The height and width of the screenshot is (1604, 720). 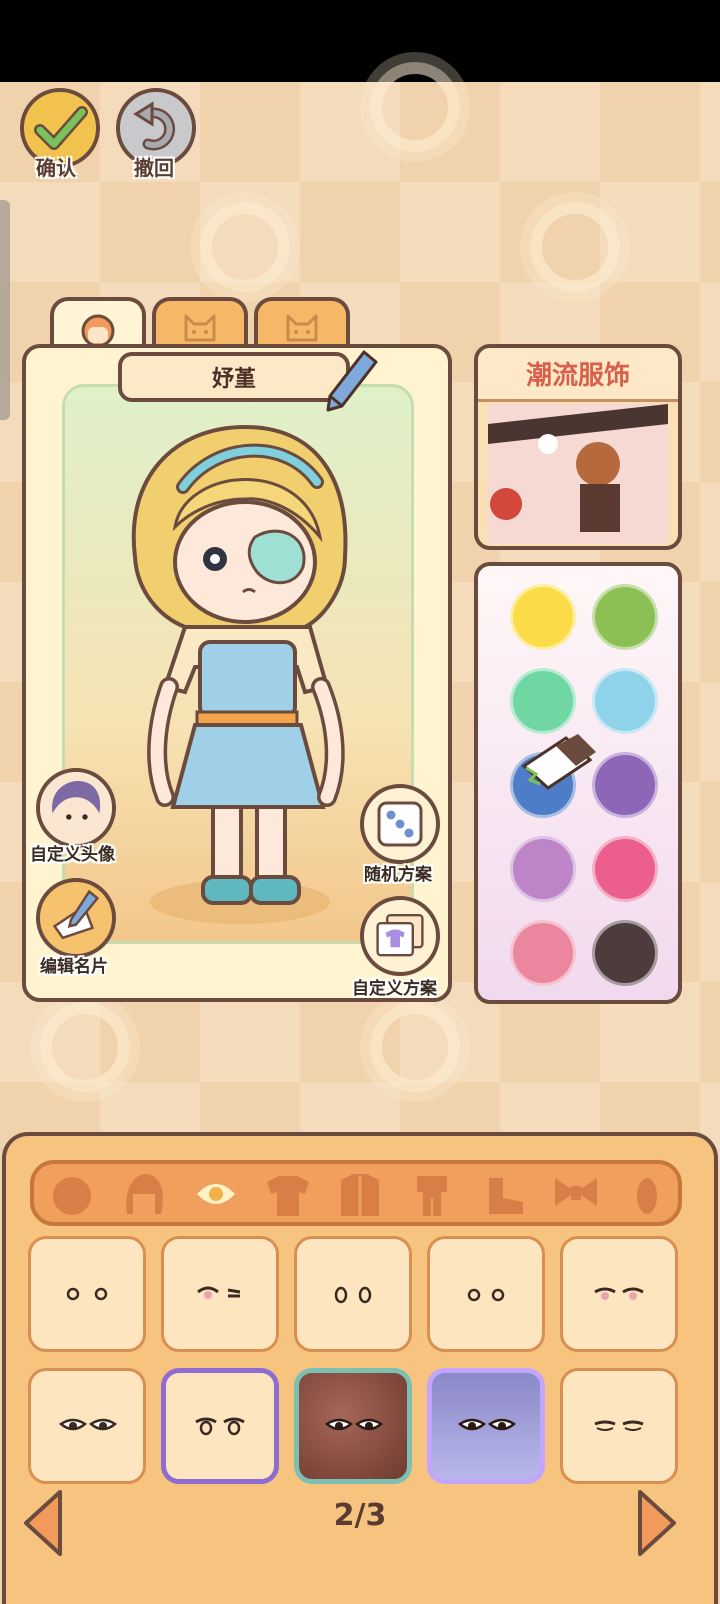 I want to click on outfit-cards-icon, so click(x=400, y=935).